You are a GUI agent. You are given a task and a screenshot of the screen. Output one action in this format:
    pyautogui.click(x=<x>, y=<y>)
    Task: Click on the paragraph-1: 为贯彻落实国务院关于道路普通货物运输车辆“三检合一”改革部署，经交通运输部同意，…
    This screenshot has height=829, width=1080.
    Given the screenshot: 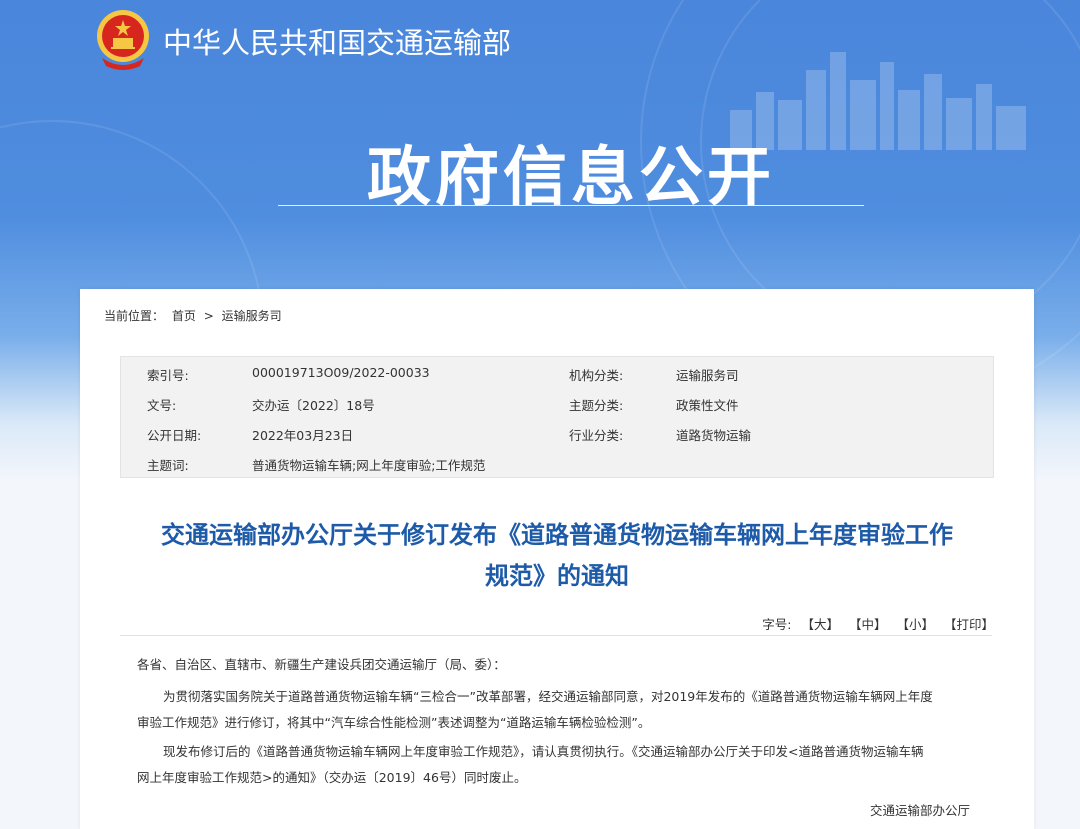 What is the action you would take?
    pyautogui.click(x=557, y=710)
    